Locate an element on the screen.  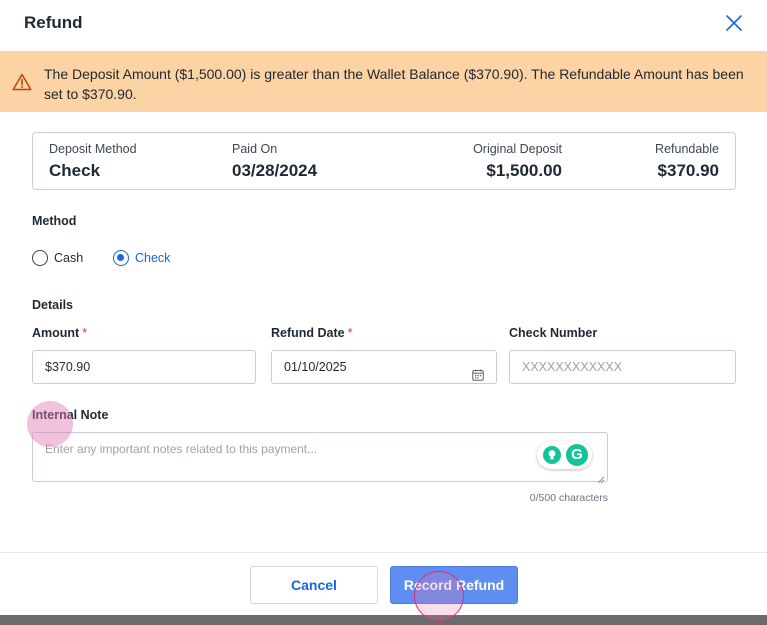
refundable-value: $370.90 is located at coordinates (688, 170).